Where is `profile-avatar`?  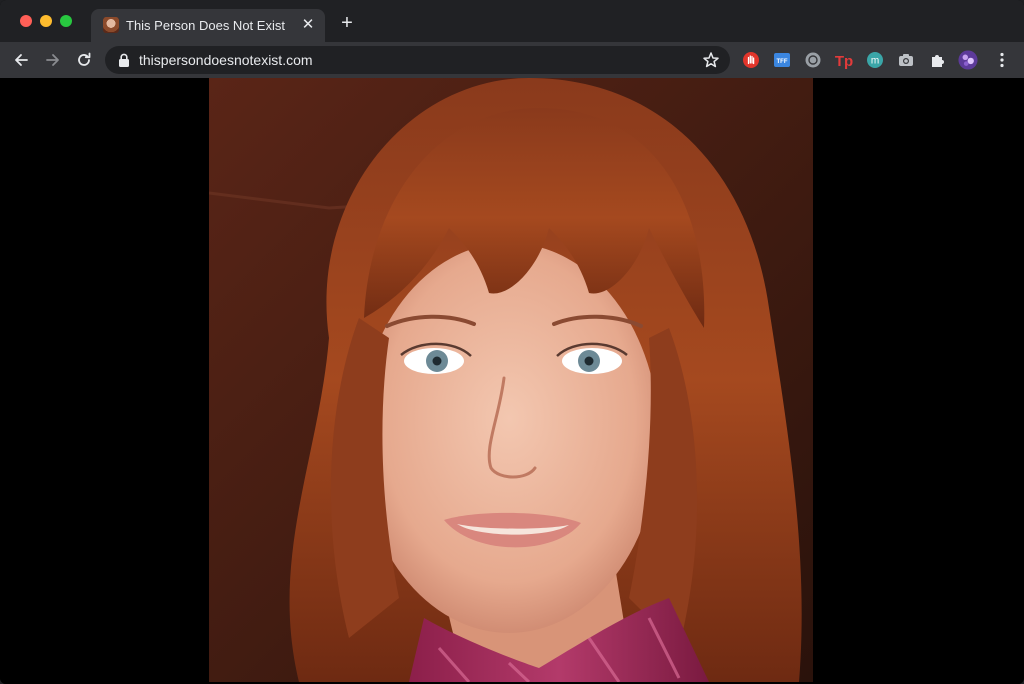 profile-avatar is located at coordinates (968, 60).